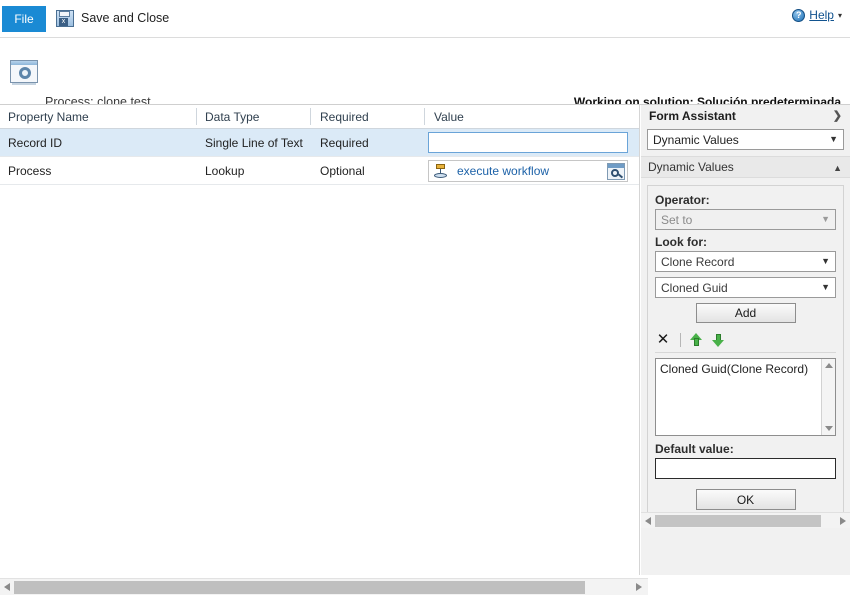 This screenshot has height=600, width=850. Describe the element at coordinates (828, 397) in the screenshot. I see `listbox-scrollbar` at that location.